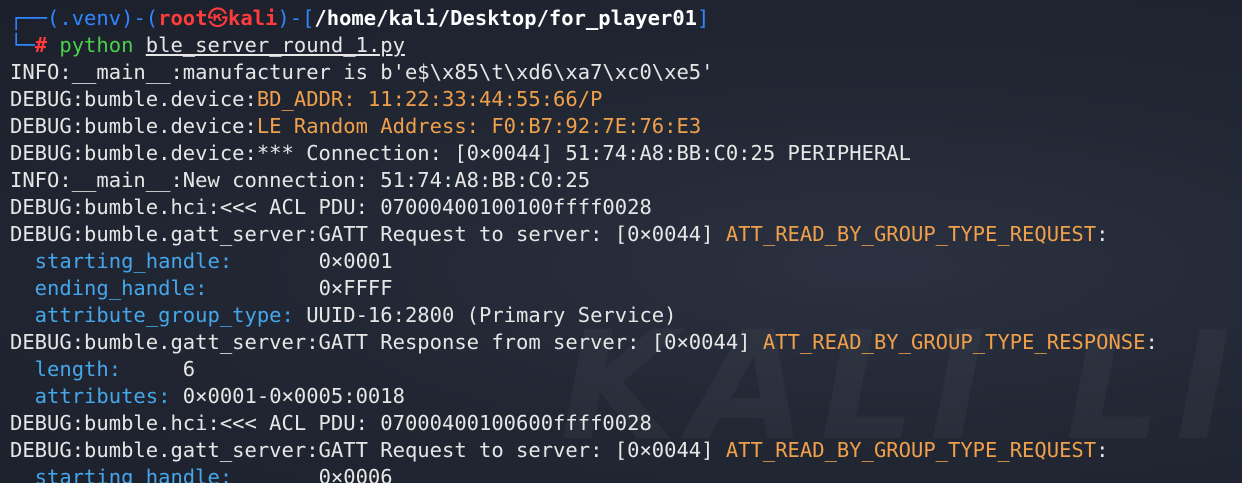 The height and width of the screenshot is (483, 1242). I want to click on prompt-path-open: [, so click(308, 18).